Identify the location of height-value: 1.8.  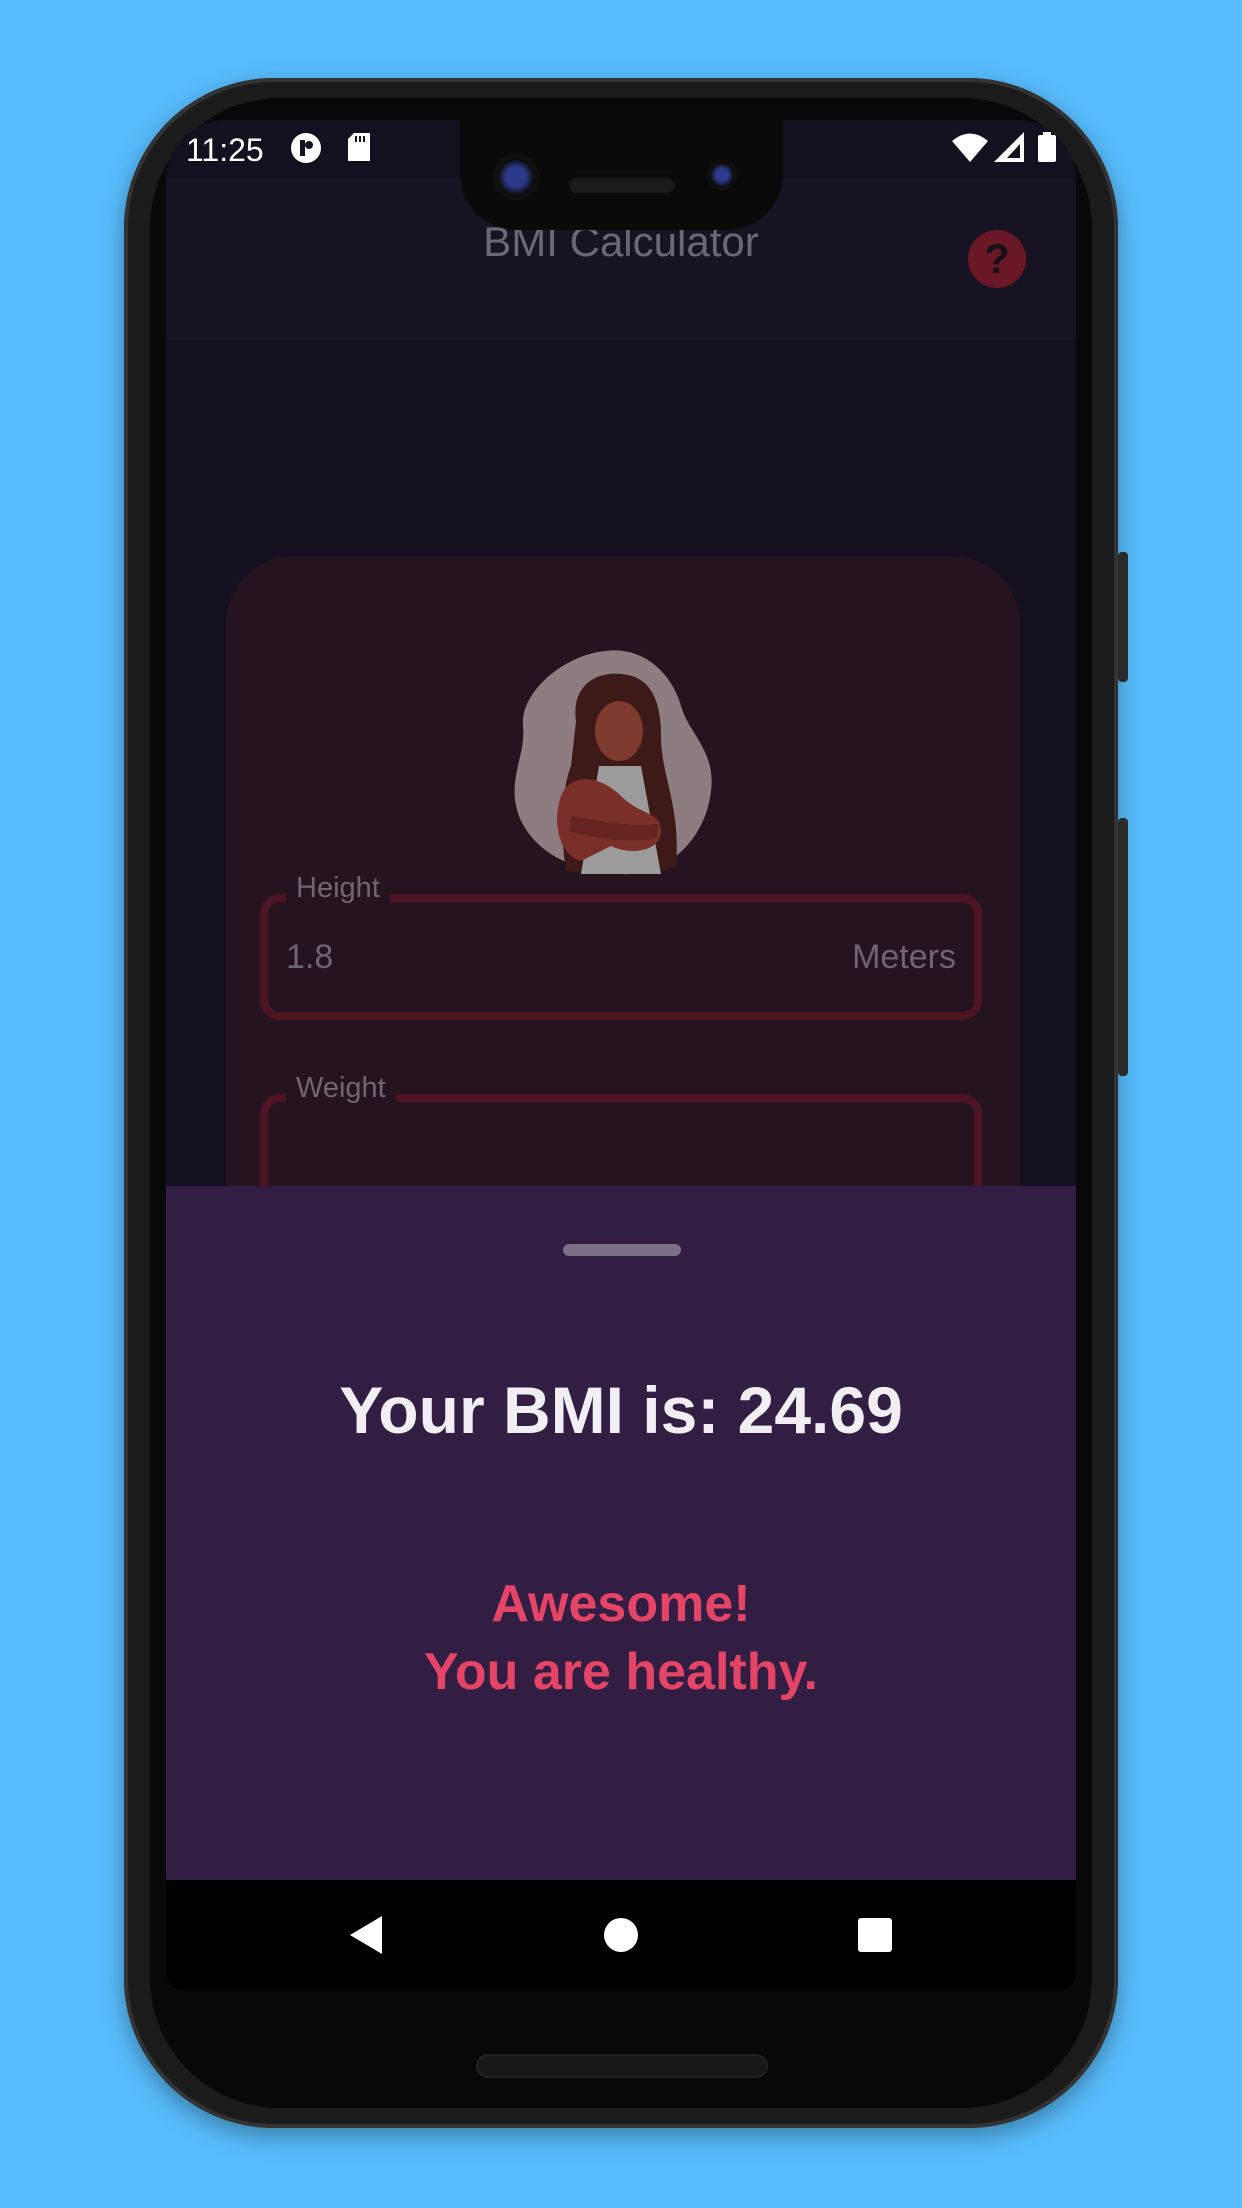
(310, 957).